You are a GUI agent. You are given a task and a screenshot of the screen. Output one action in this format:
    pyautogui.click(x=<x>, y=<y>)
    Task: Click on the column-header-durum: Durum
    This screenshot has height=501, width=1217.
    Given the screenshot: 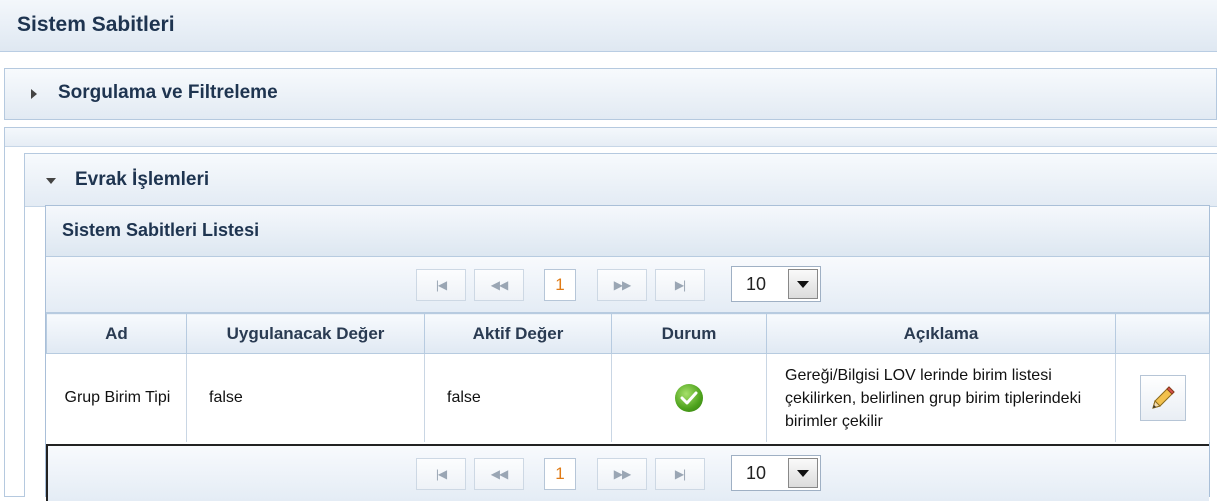 What is the action you would take?
    pyautogui.click(x=689, y=333)
    